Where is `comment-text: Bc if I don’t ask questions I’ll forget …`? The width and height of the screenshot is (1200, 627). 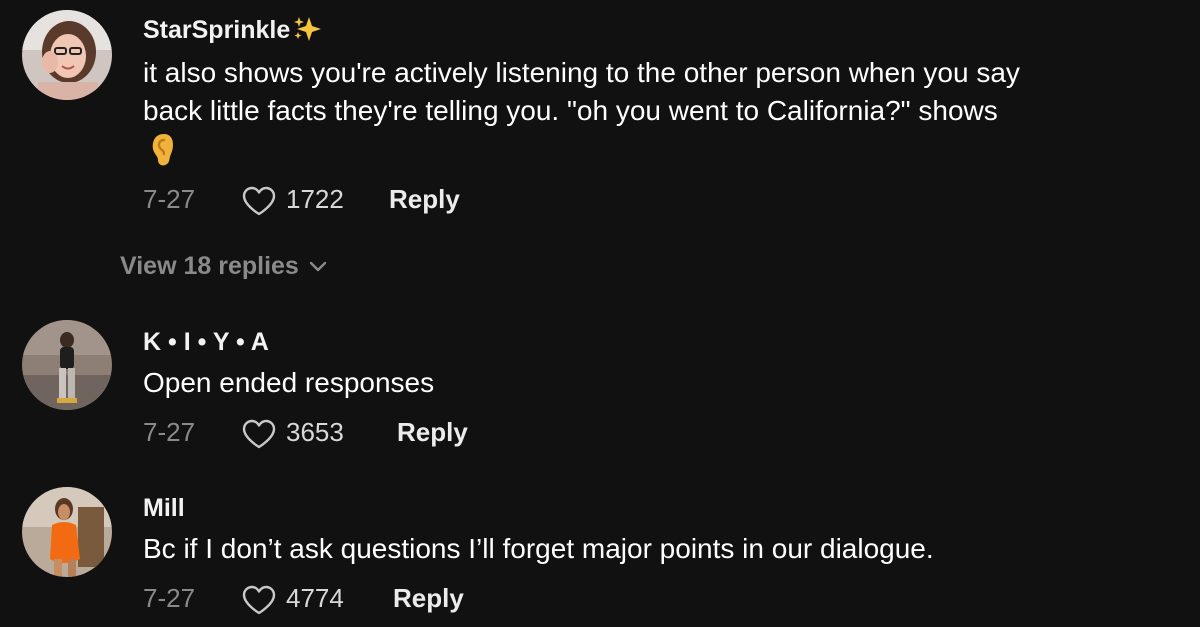 comment-text: Bc if I don’t ask questions I’ll forget … is located at coordinates (538, 548).